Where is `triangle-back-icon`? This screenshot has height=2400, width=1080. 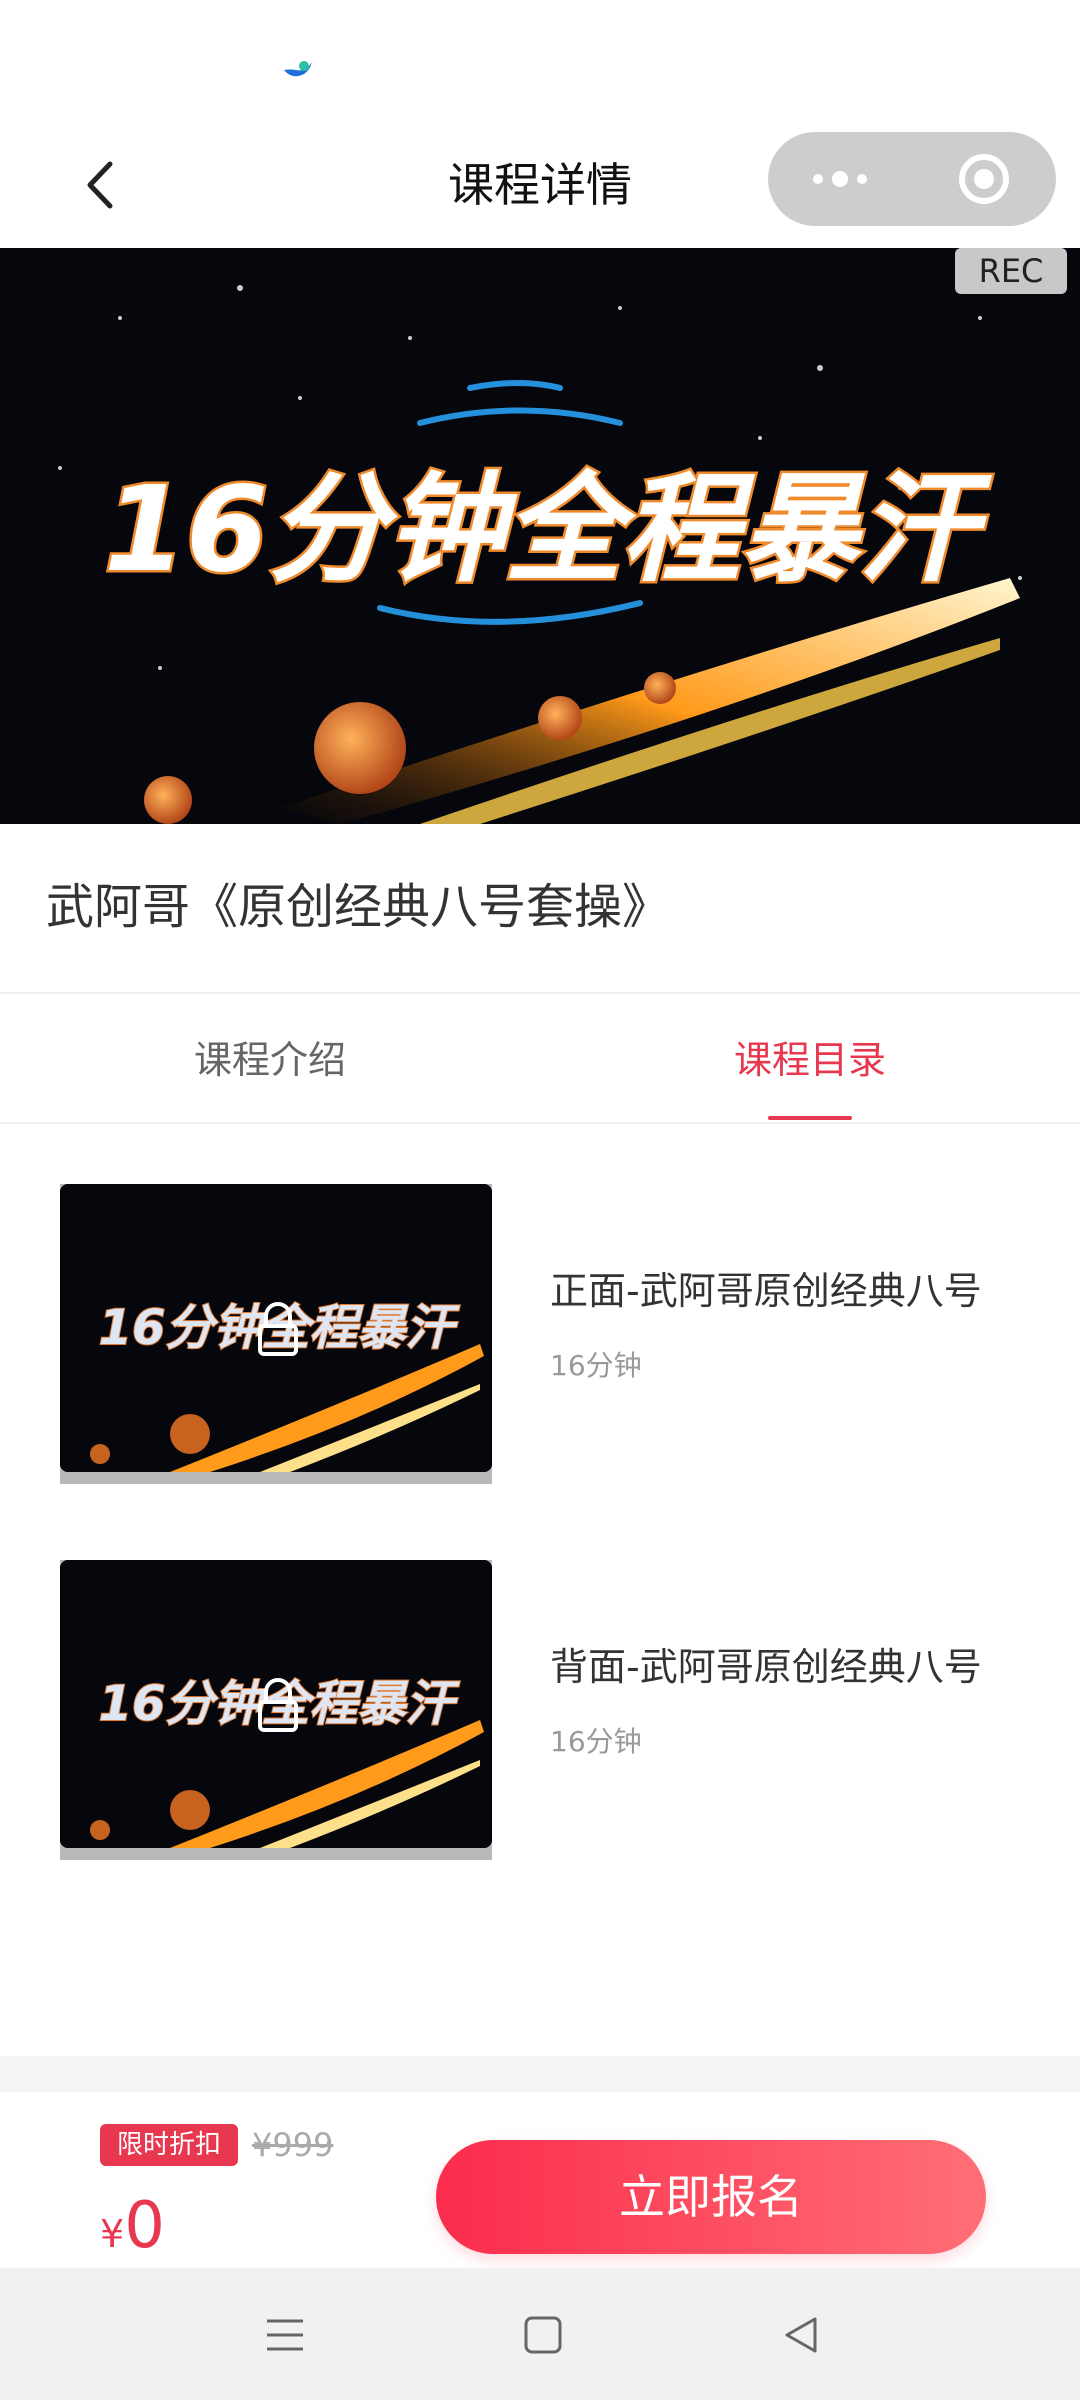 triangle-back-icon is located at coordinates (801, 2335).